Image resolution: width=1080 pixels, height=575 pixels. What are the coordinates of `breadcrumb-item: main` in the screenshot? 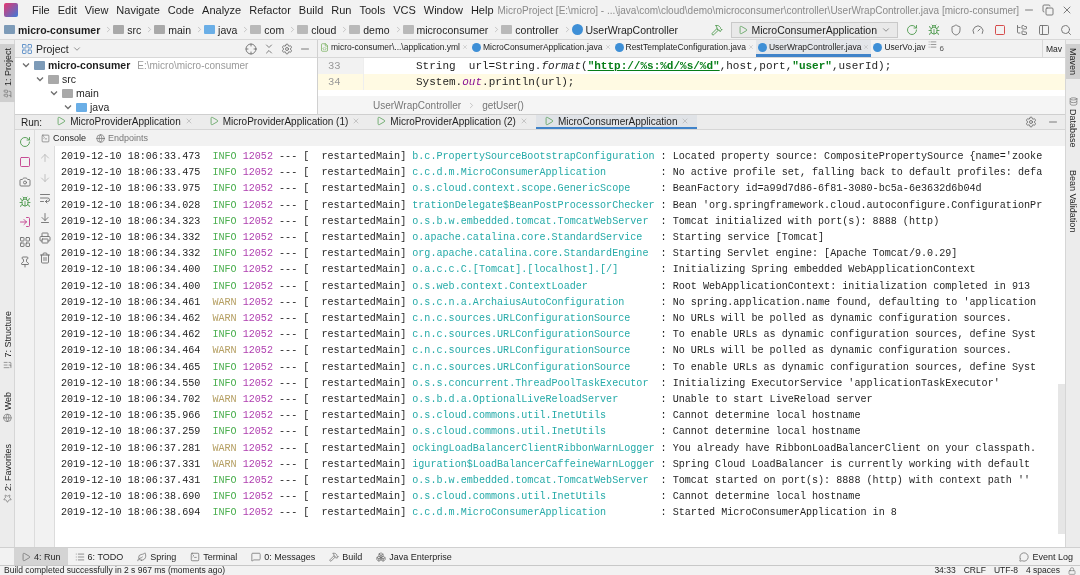 It's located at (175, 29).